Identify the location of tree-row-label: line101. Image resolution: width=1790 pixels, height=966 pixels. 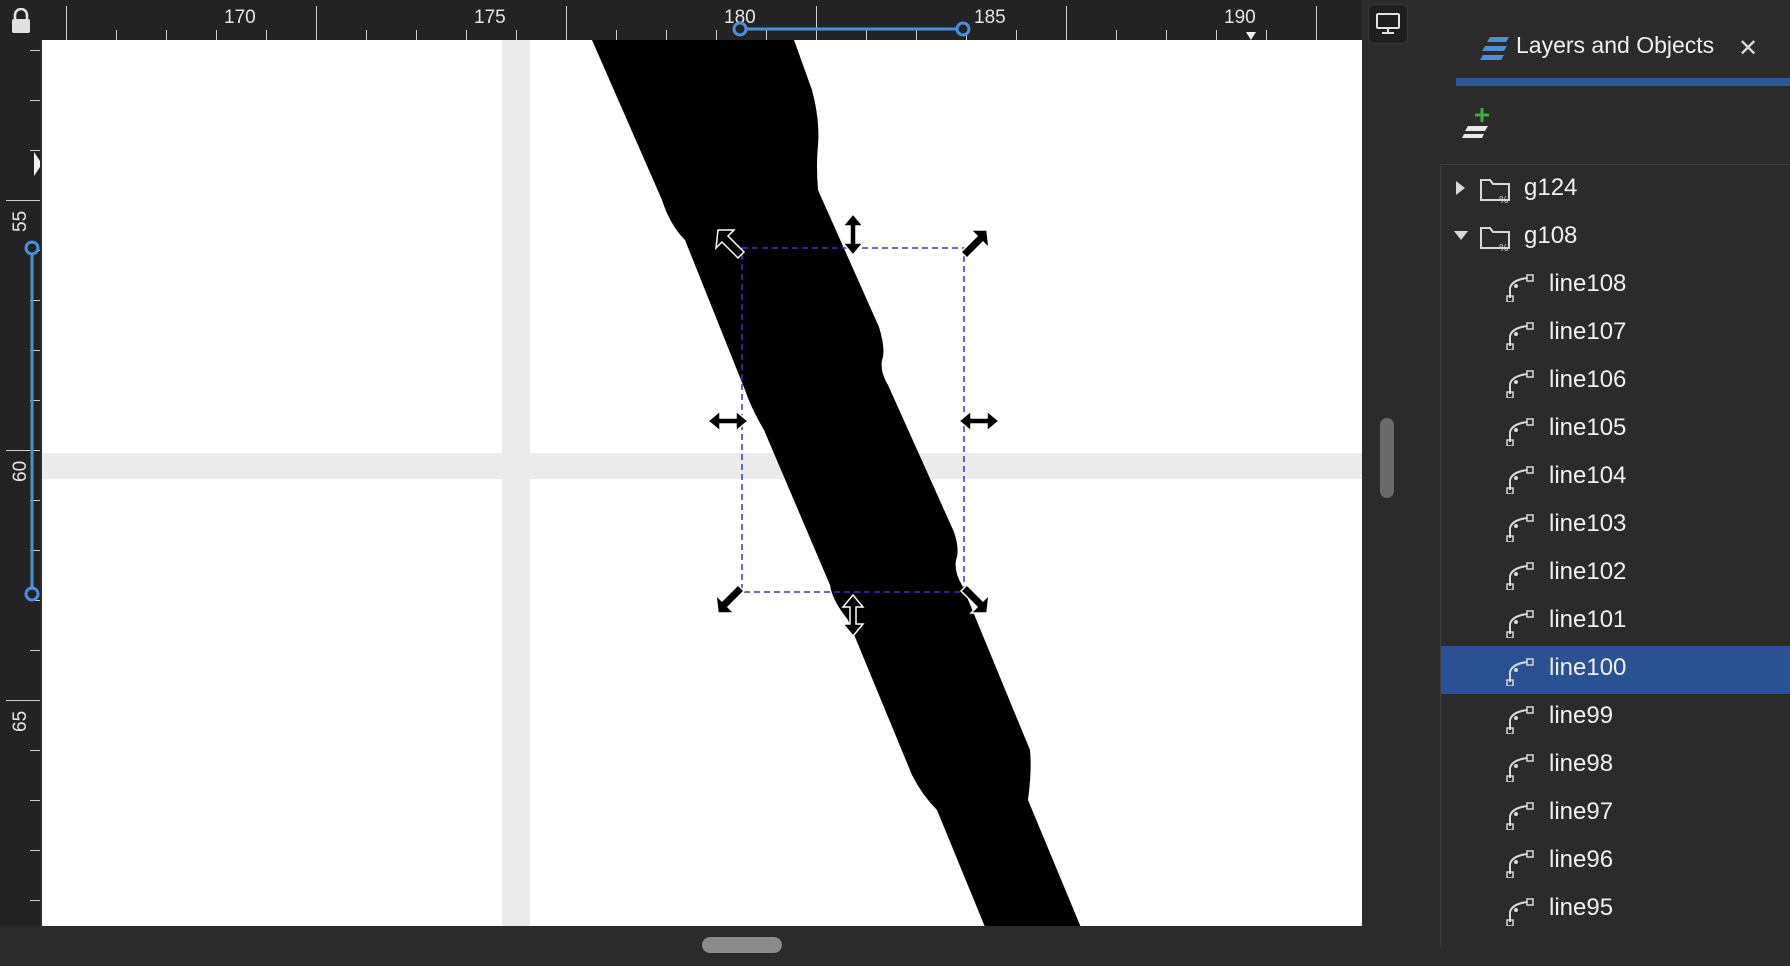
(1588, 619).